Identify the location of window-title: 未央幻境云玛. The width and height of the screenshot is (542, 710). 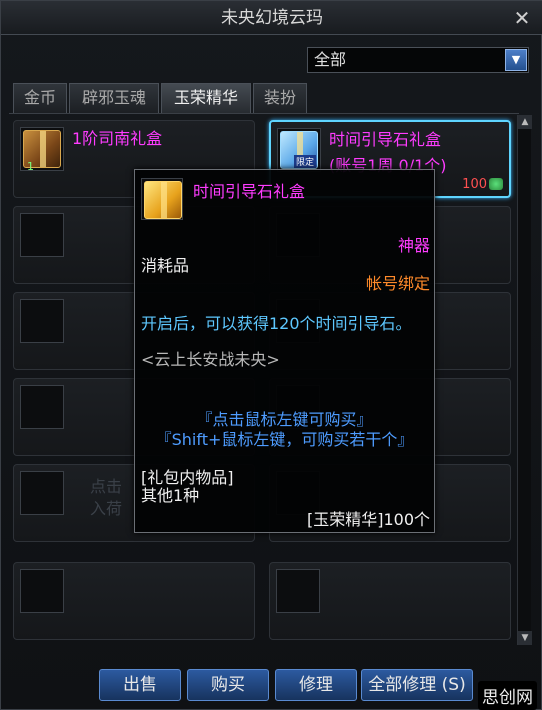
(272, 18).